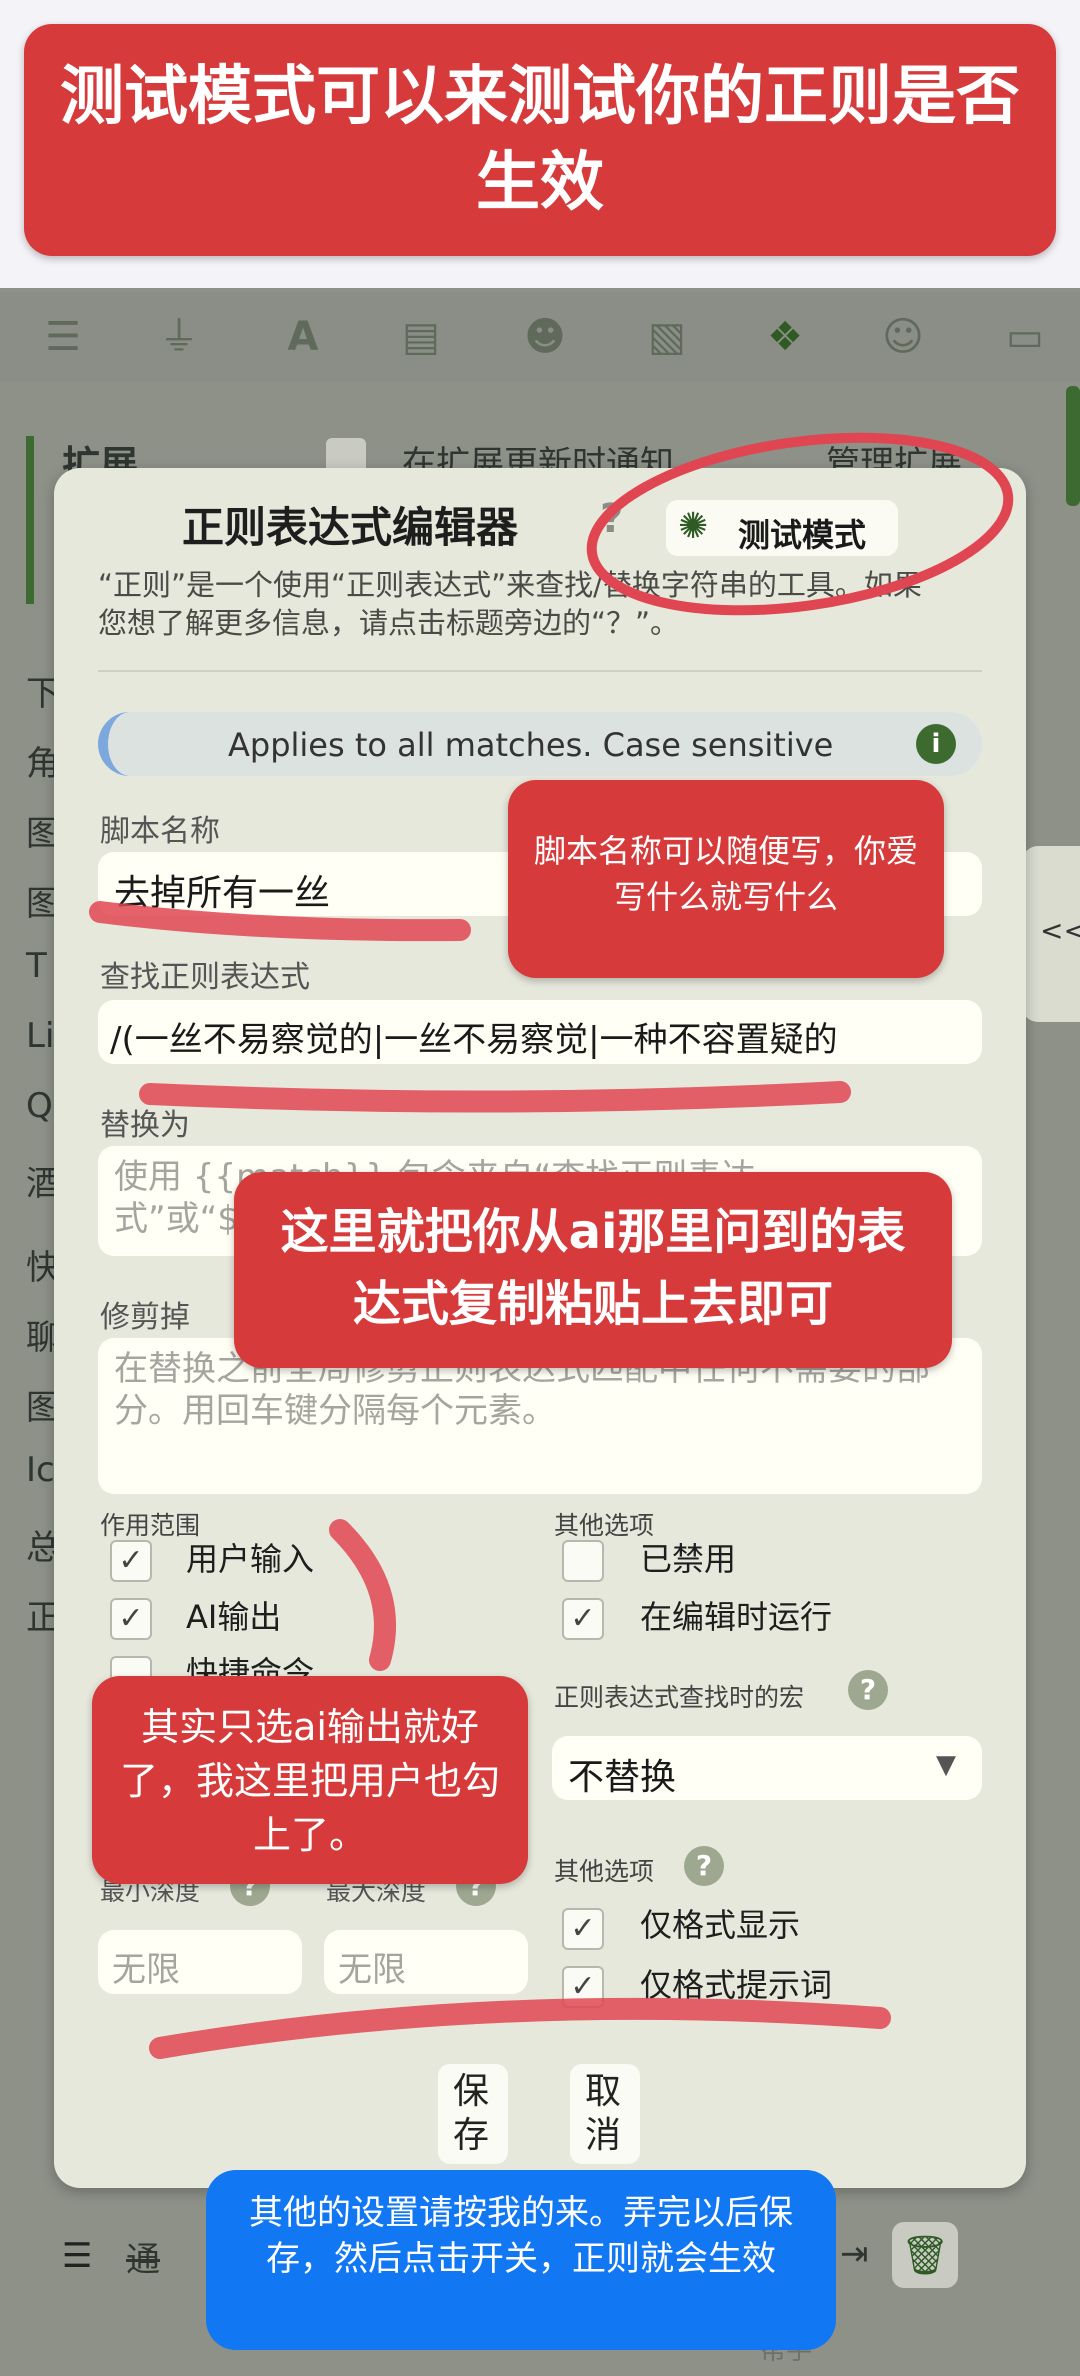 The width and height of the screenshot is (1080, 2376). What do you see at coordinates (521, 2236) in the screenshot?
I see `bottom-note-text: 其他的设置请按我的来。弄完以后保存，然后点击开关，正则就会生效` at bounding box center [521, 2236].